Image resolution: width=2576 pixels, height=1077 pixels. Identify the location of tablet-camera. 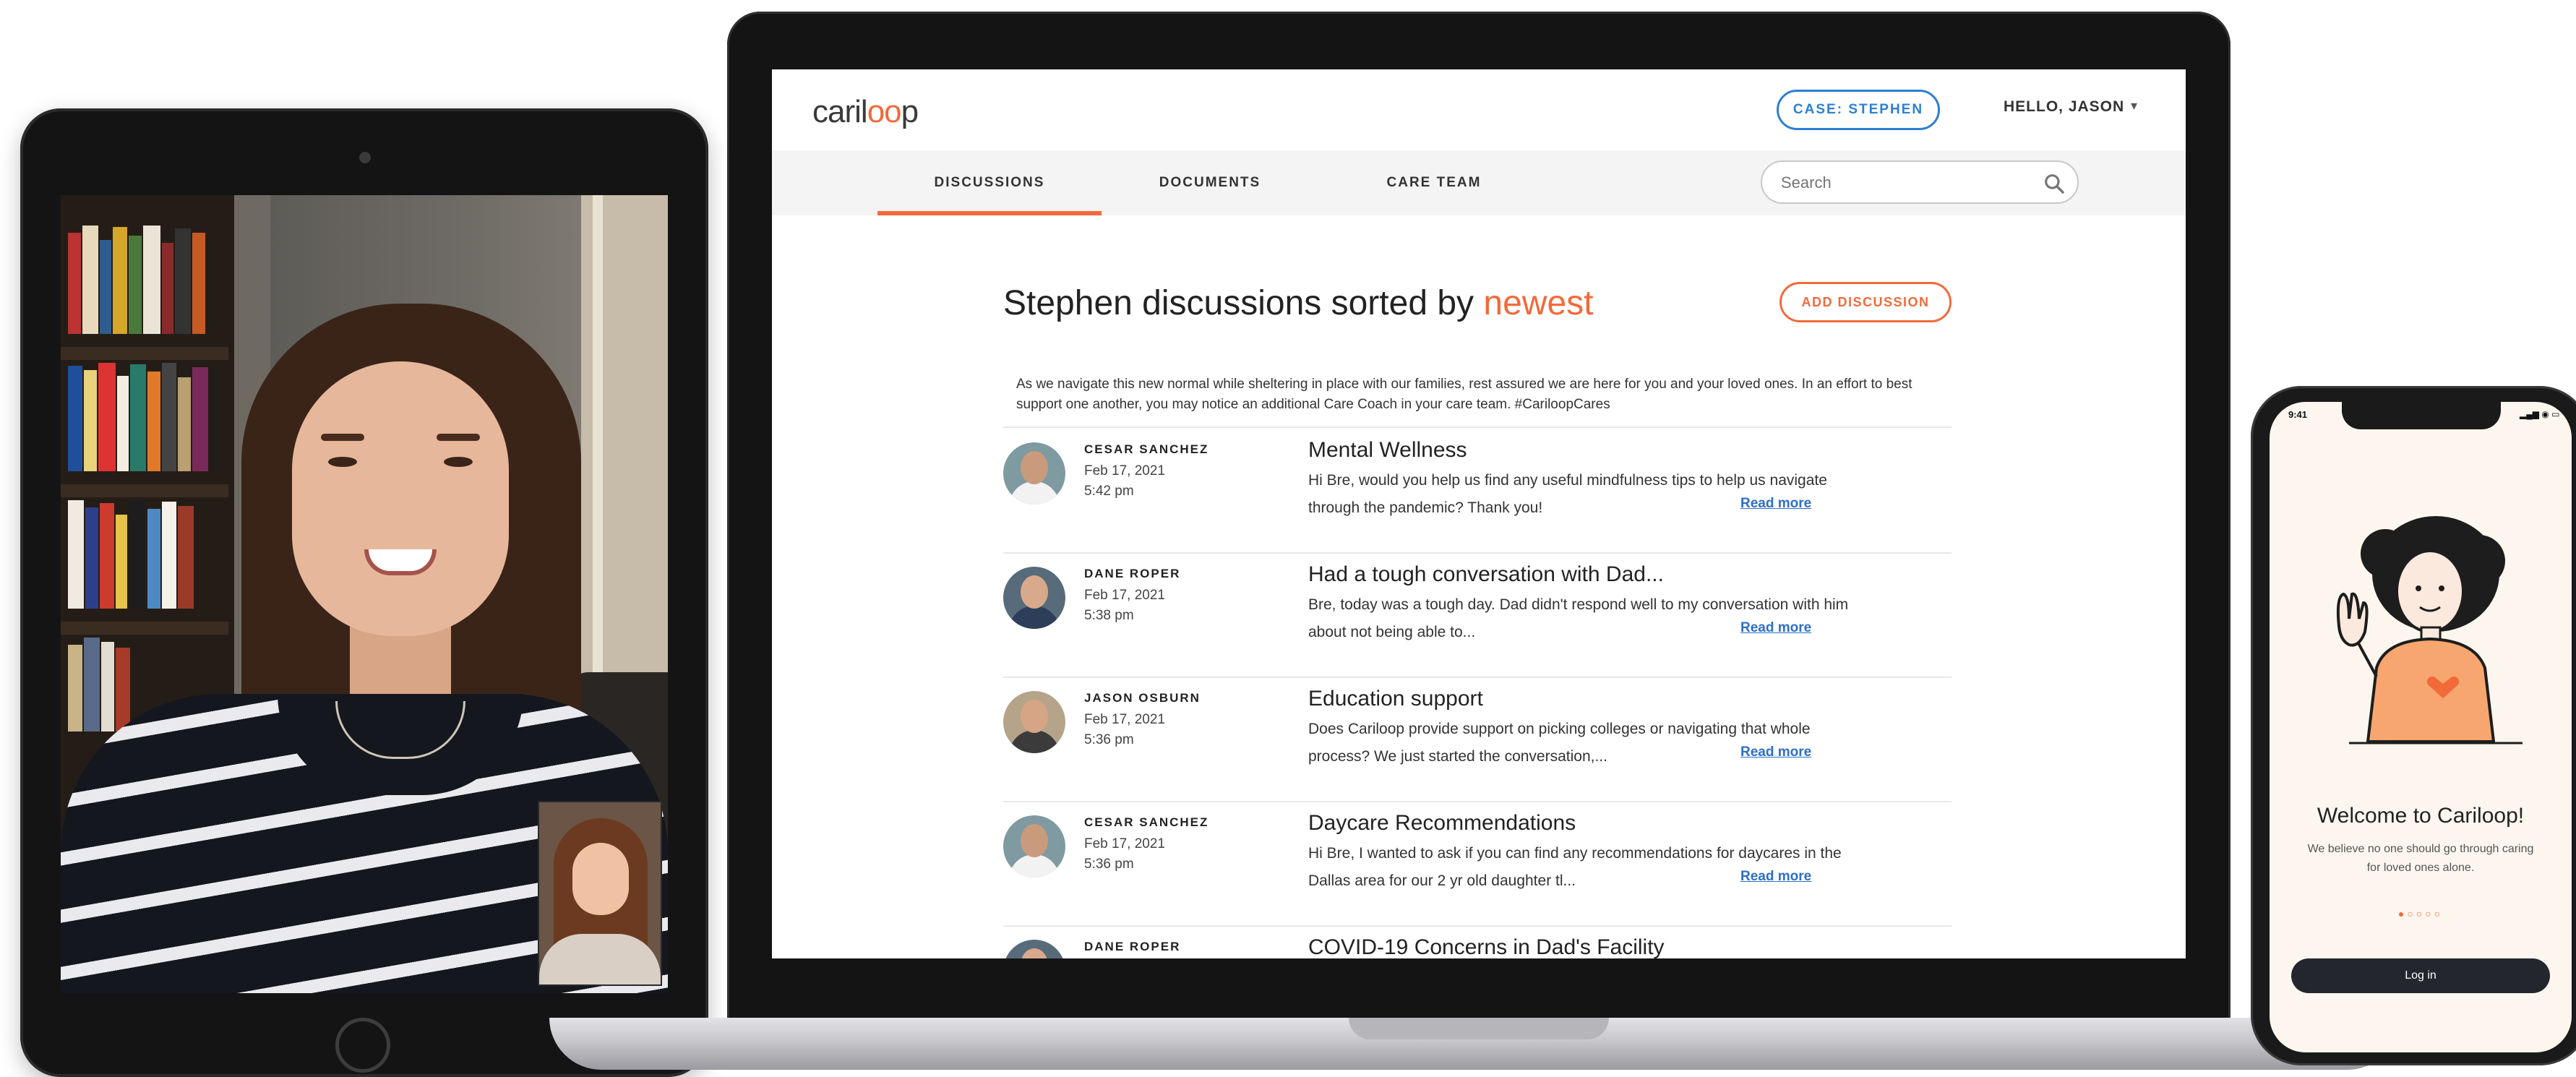
(365, 157).